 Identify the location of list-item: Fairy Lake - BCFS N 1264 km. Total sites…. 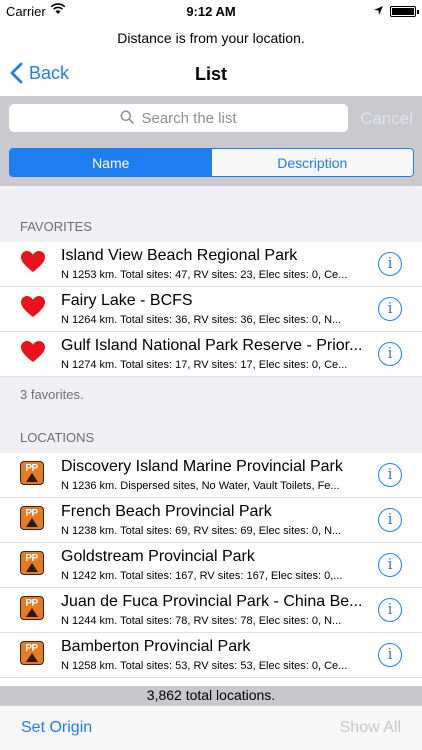
(211, 309).